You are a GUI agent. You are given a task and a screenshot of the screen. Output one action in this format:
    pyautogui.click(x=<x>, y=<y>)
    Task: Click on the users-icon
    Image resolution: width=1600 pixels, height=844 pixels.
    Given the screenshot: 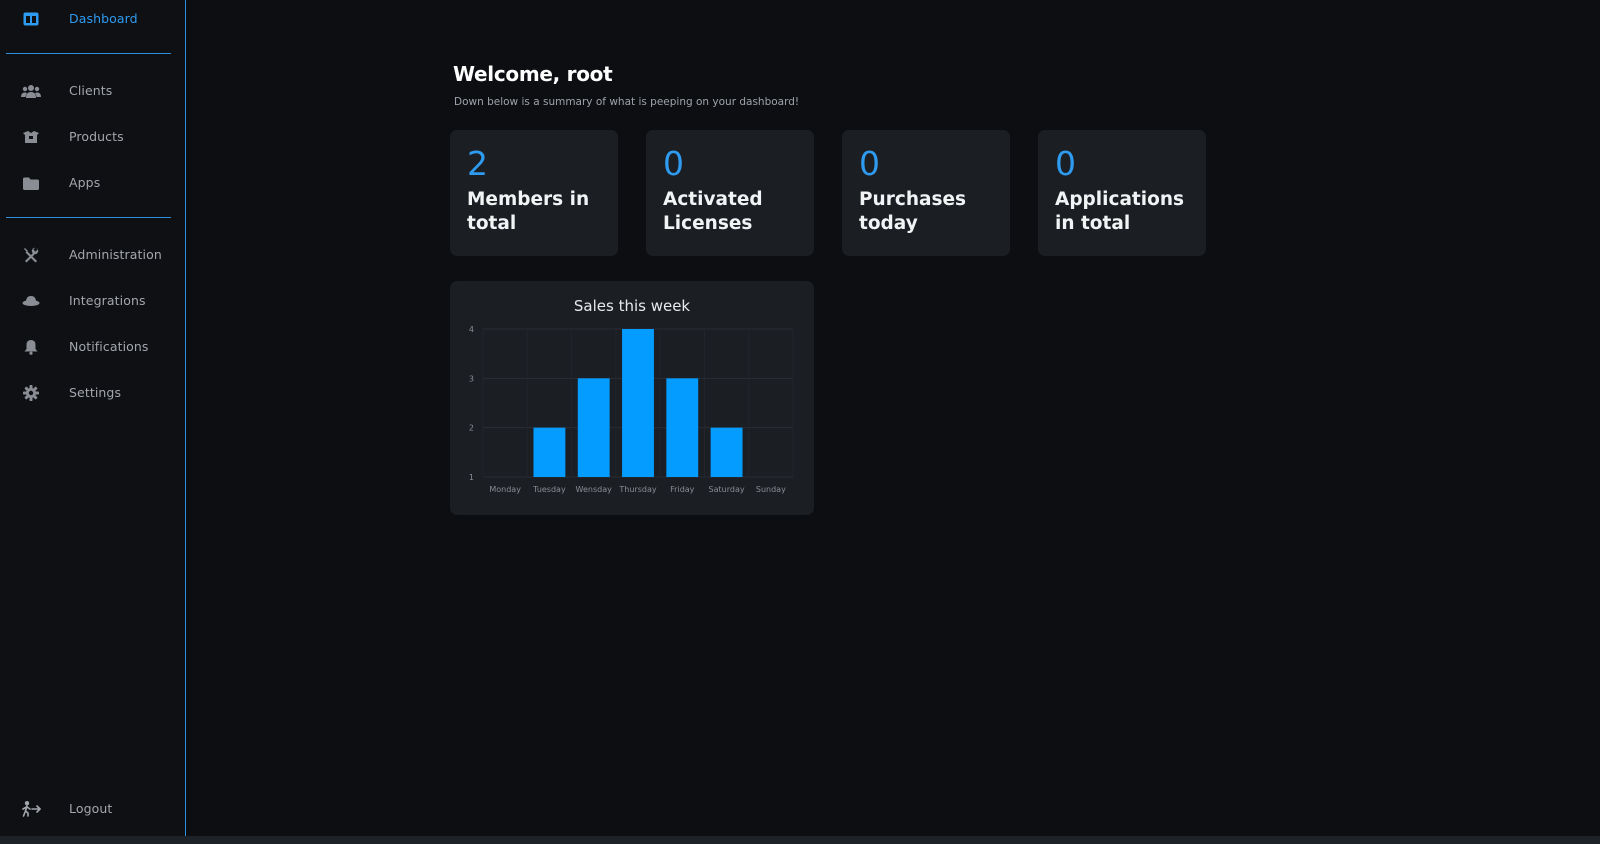 What is the action you would take?
    pyautogui.click(x=31, y=91)
    